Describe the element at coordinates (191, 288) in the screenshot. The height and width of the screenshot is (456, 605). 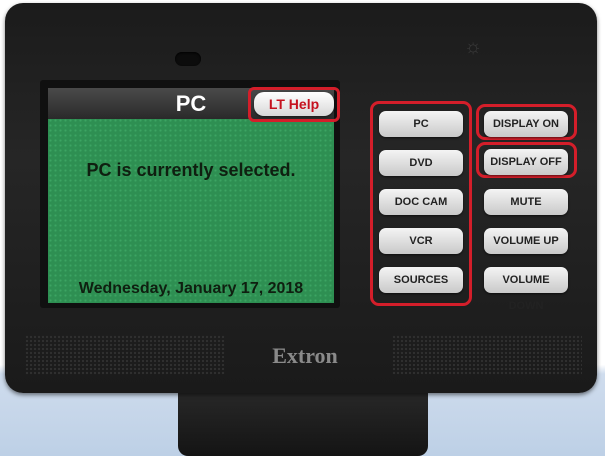
I see `date-display: Wednesday, January 17, 2018` at that location.